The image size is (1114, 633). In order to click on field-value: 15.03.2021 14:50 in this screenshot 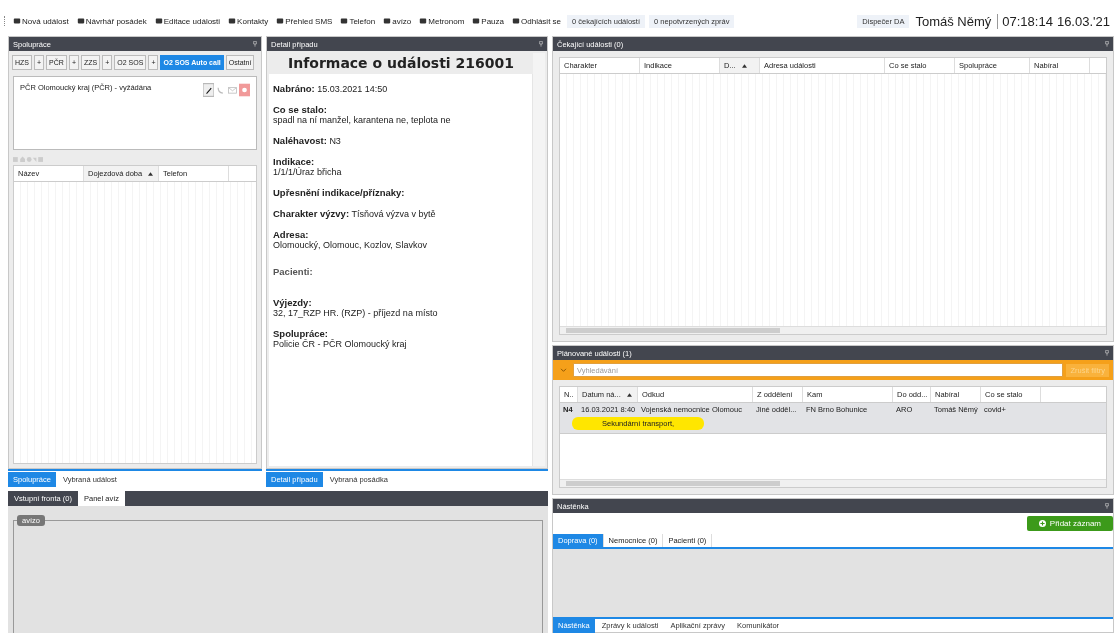, I will do `click(352, 89)`.